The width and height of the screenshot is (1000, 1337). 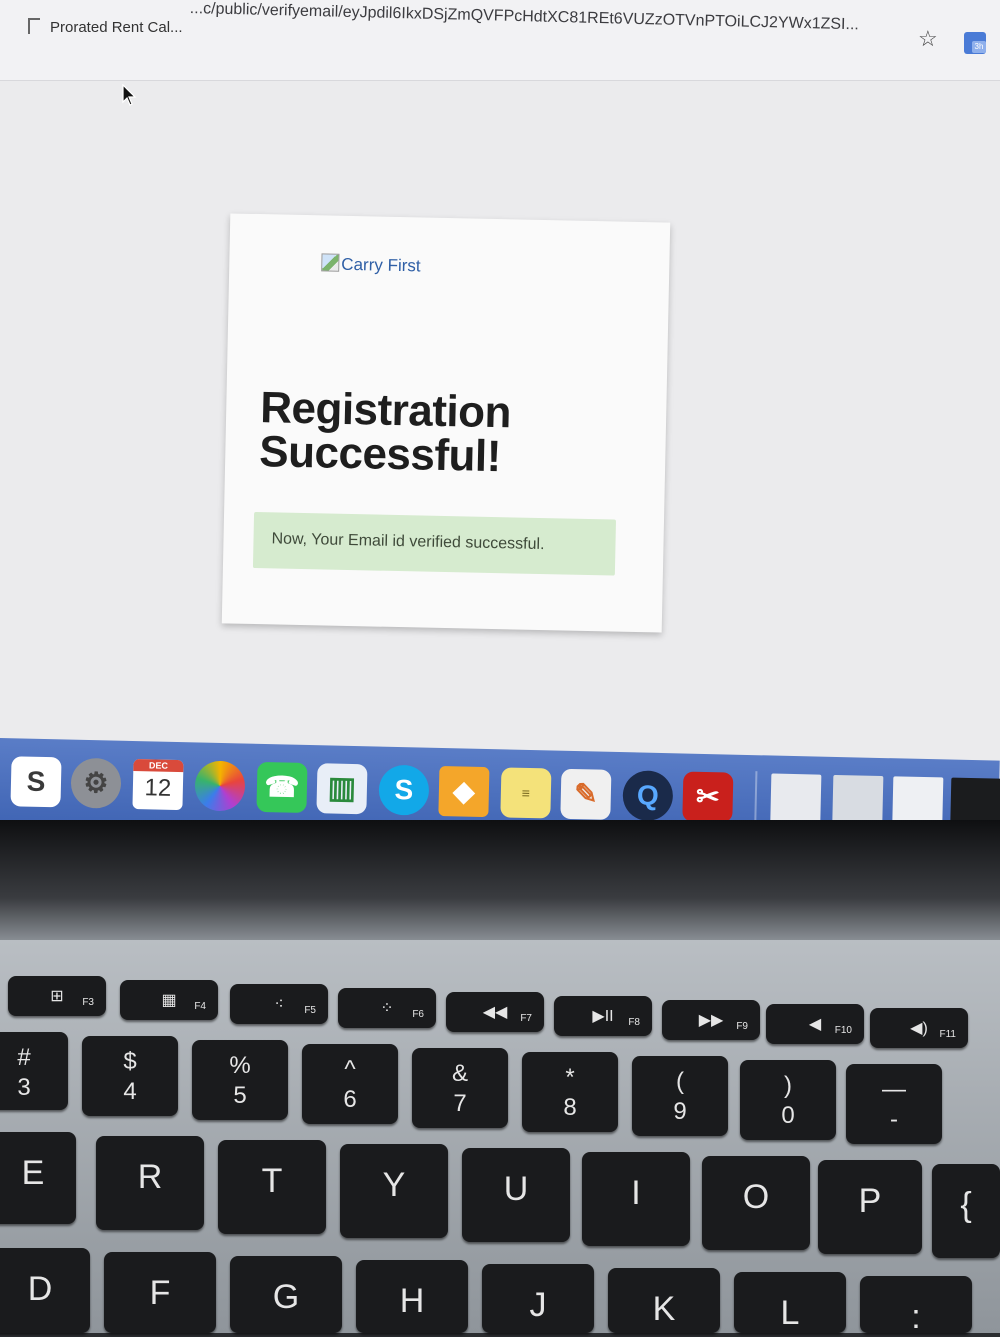 I want to click on key-p: P, so click(x=870, y=1207).